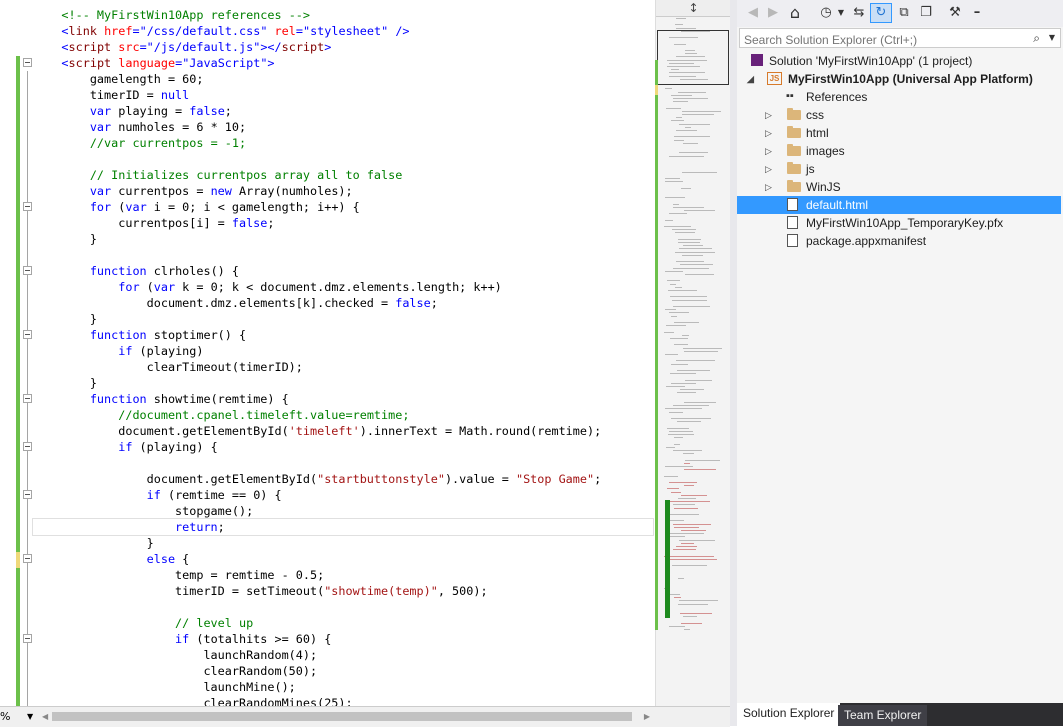 The width and height of the screenshot is (1063, 727). What do you see at coordinates (343, 79) in the screenshot?
I see `code-line: gamelength = 60;` at bounding box center [343, 79].